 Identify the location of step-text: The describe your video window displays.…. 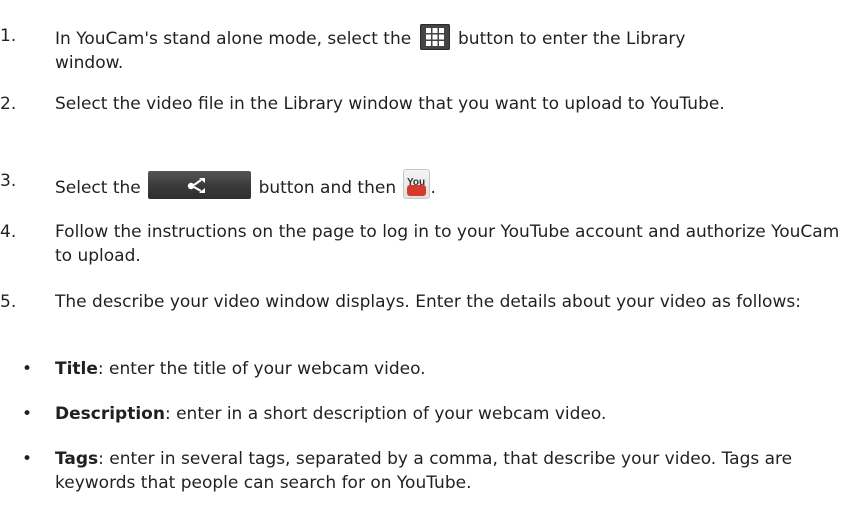
(428, 302).